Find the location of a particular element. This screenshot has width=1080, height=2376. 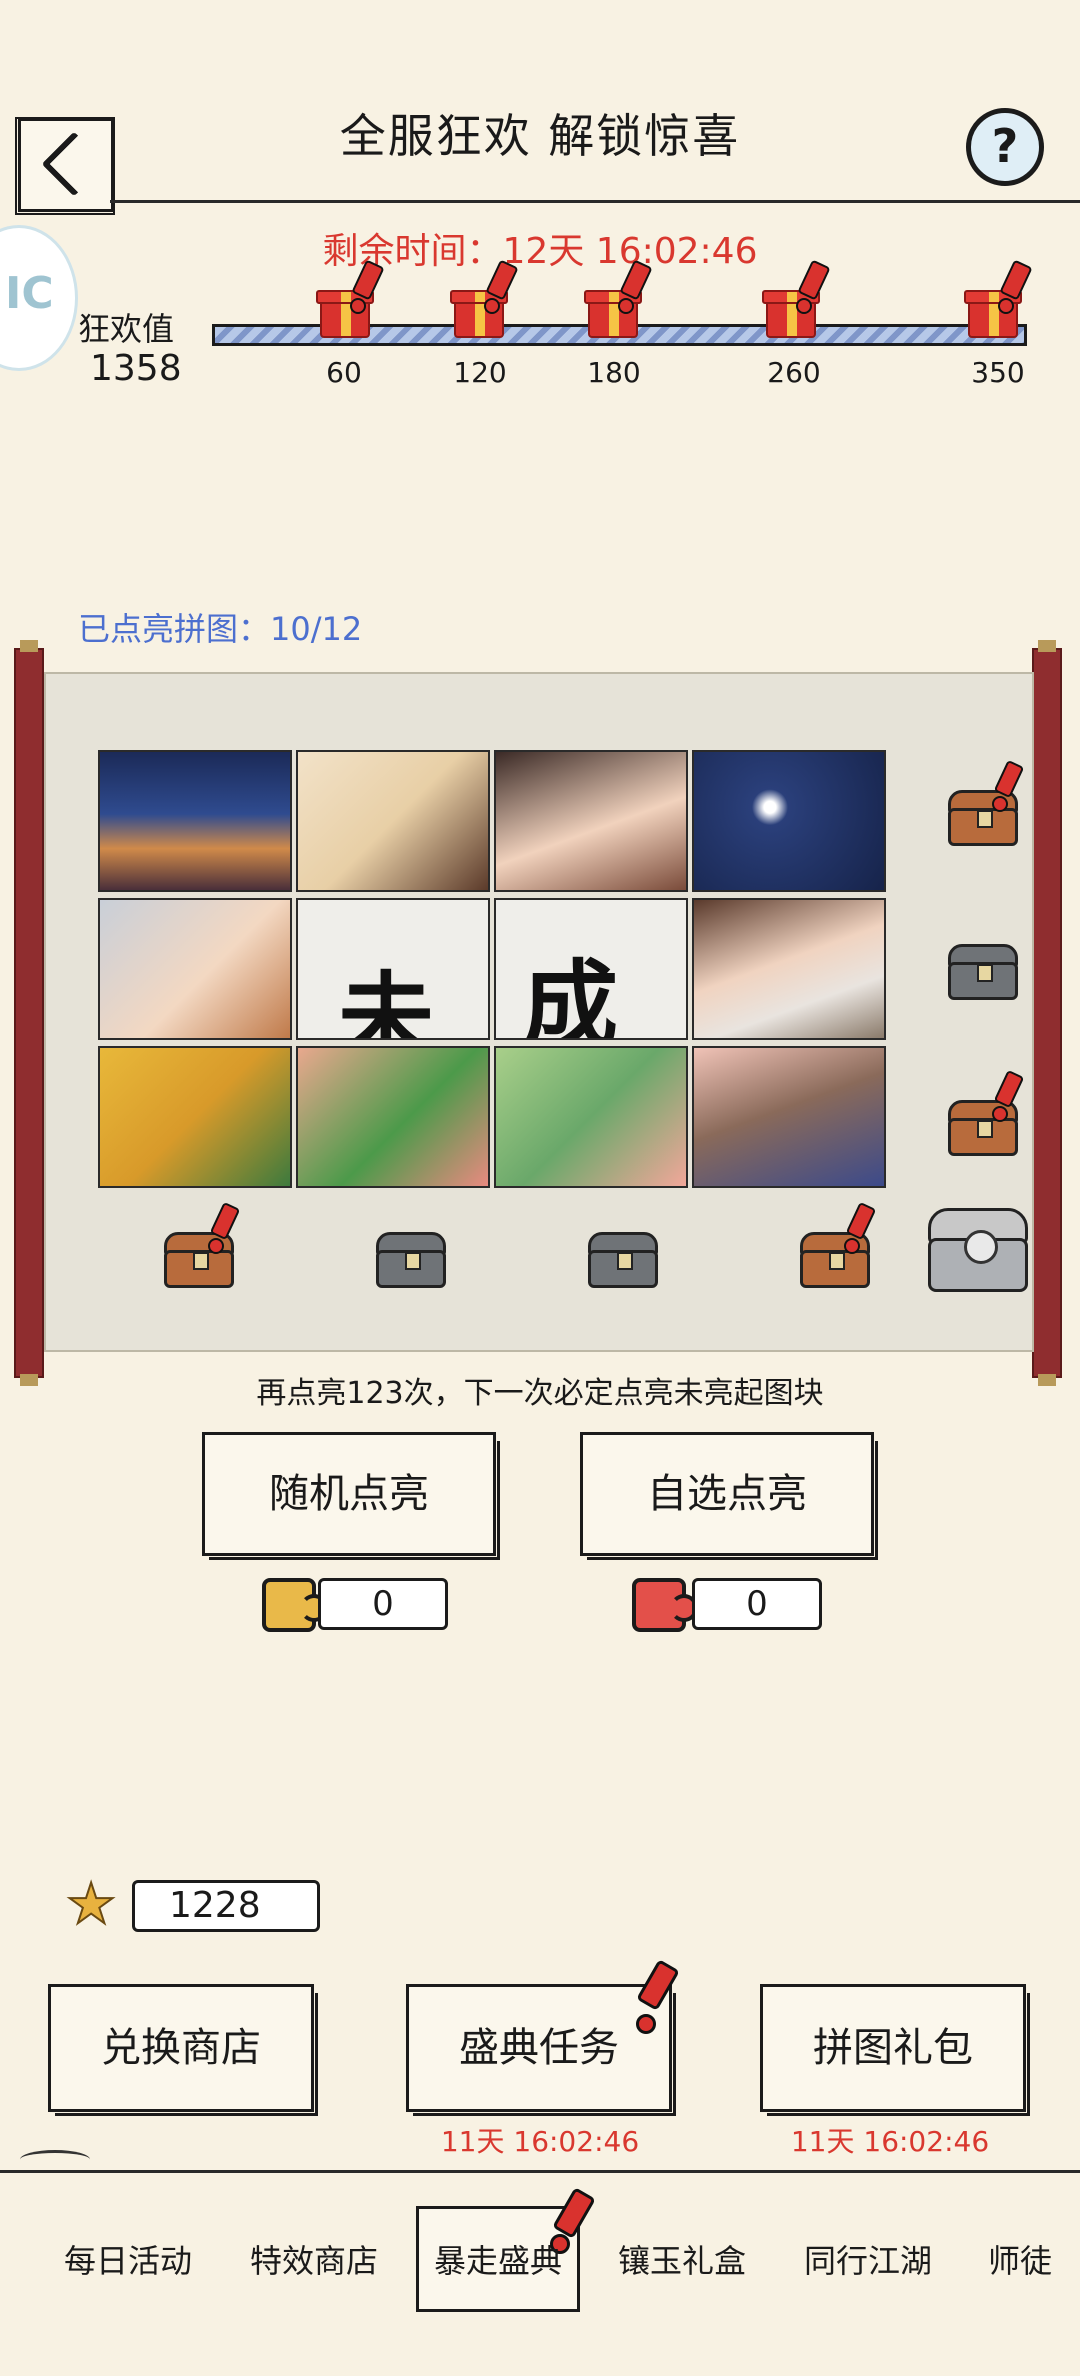

random-light-button: 随机点亮 is located at coordinates (351, 1496).